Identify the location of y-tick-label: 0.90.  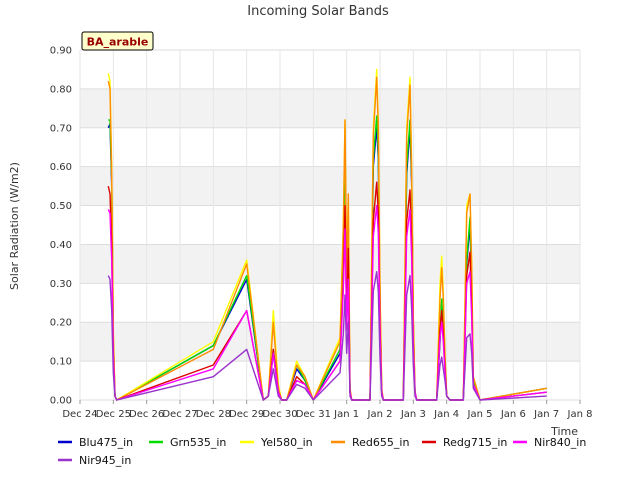
(61, 51).